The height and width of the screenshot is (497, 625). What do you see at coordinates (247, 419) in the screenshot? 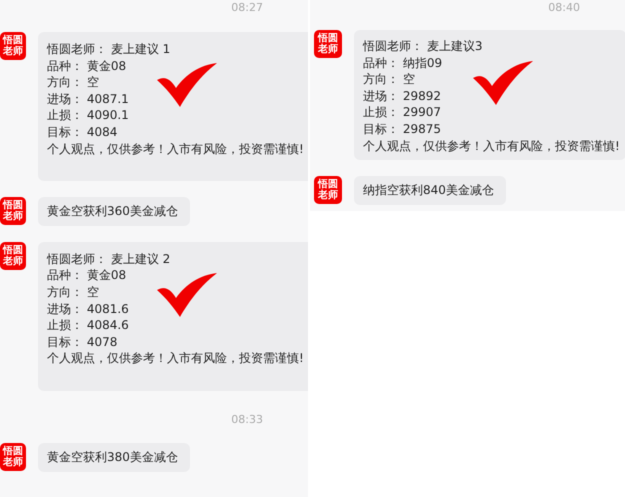
I see `timestamp: 08:33` at bounding box center [247, 419].